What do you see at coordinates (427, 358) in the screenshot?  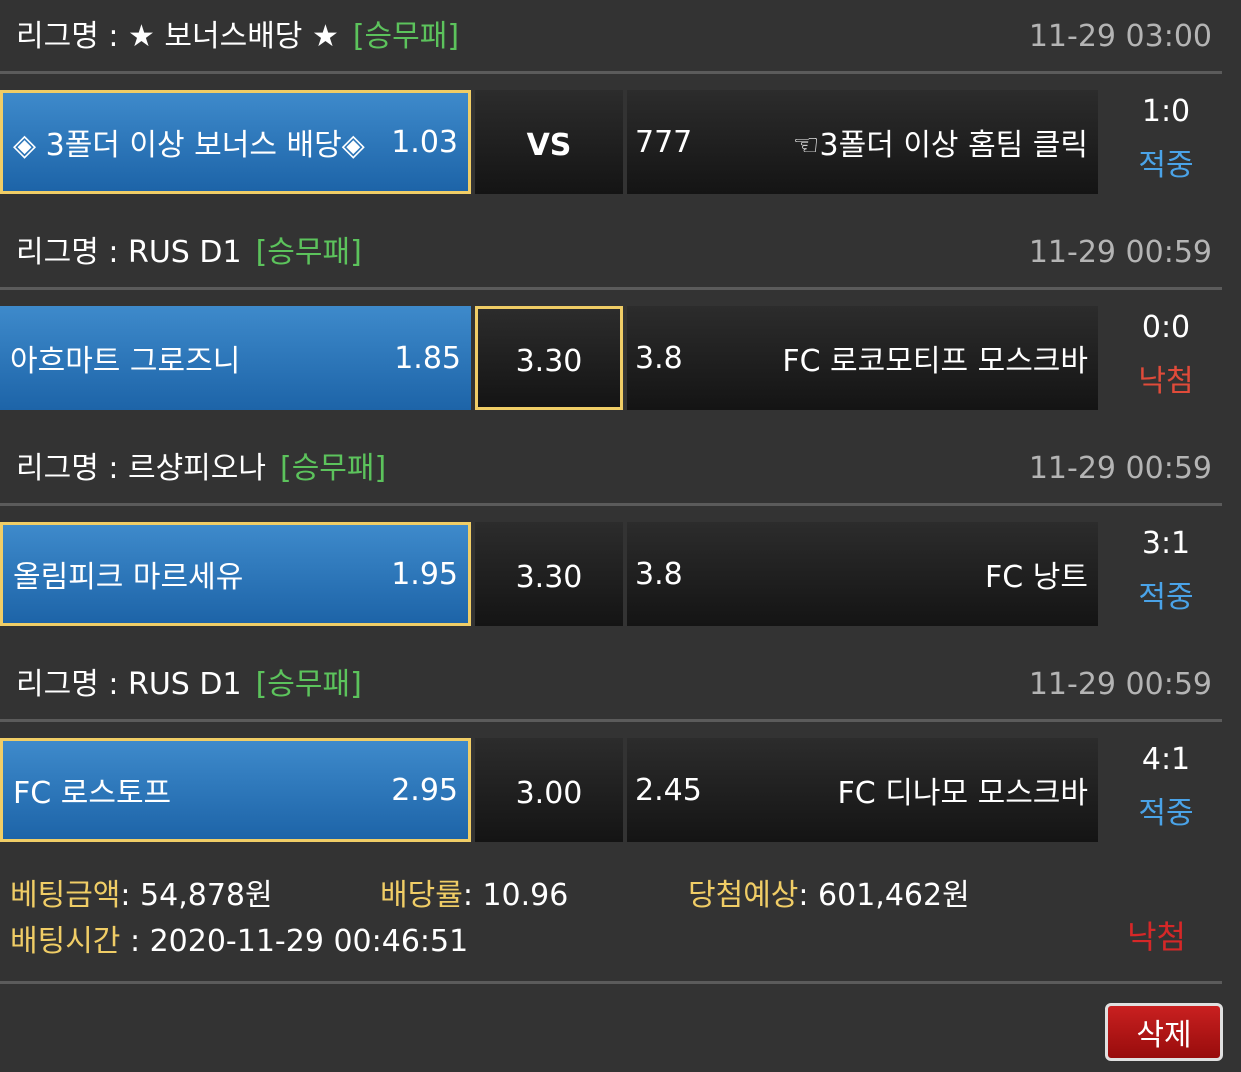 I see `home-odds-value: 1.85` at bounding box center [427, 358].